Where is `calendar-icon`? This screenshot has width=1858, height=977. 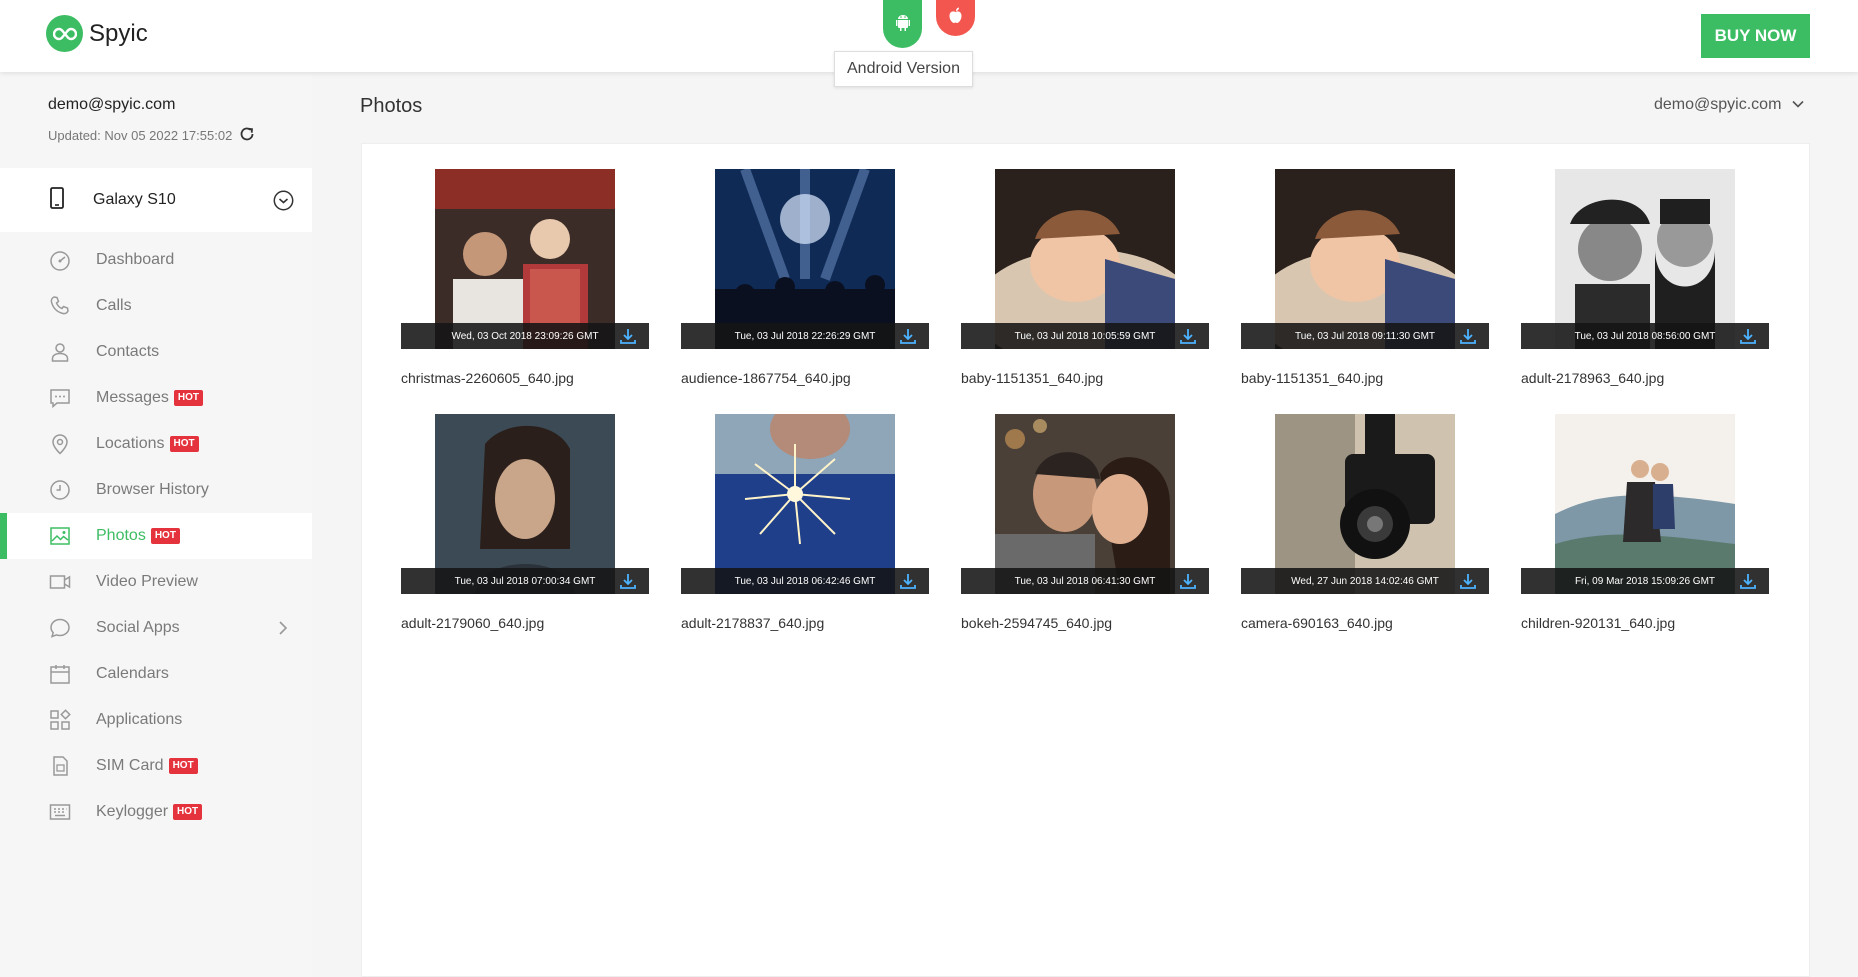
calendar-icon is located at coordinates (60, 674).